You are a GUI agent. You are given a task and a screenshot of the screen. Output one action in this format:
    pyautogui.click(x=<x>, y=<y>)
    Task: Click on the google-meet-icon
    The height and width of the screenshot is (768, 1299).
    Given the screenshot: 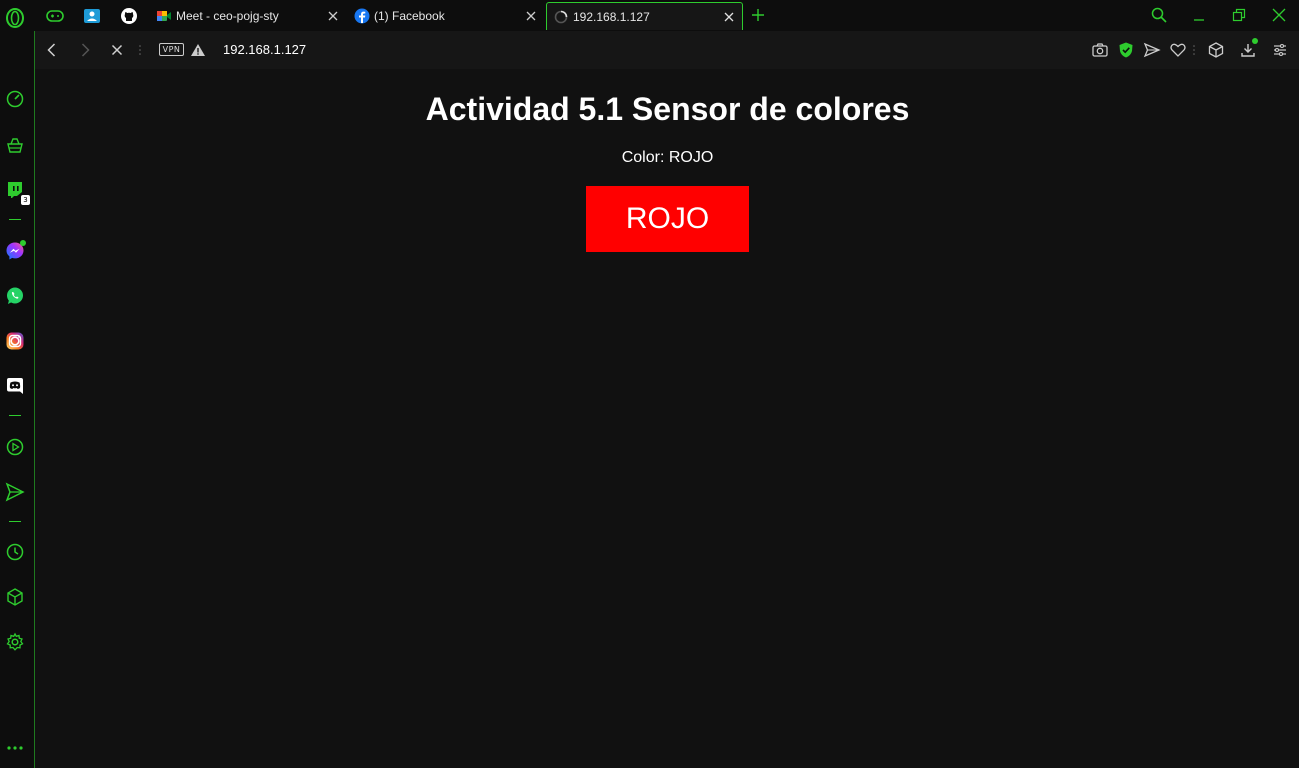 What is the action you would take?
    pyautogui.click(x=164, y=16)
    